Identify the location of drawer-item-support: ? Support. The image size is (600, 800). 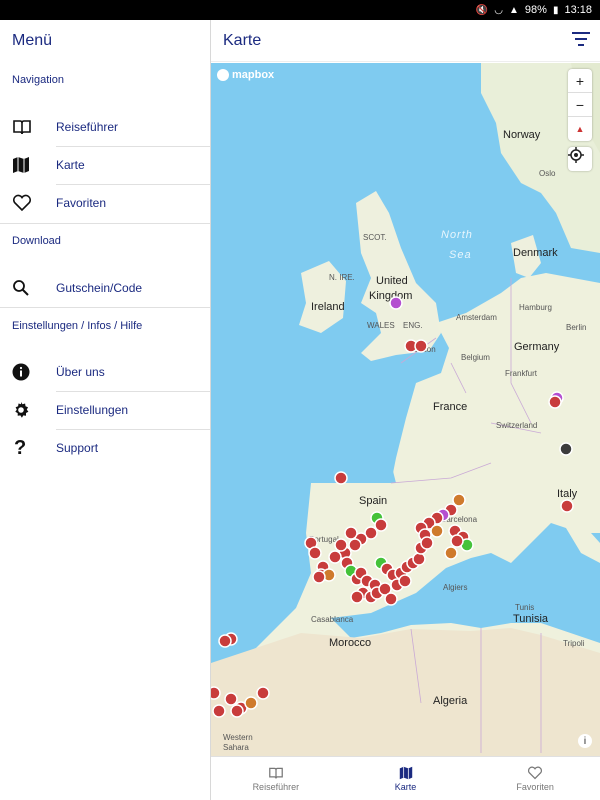
(105, 448).